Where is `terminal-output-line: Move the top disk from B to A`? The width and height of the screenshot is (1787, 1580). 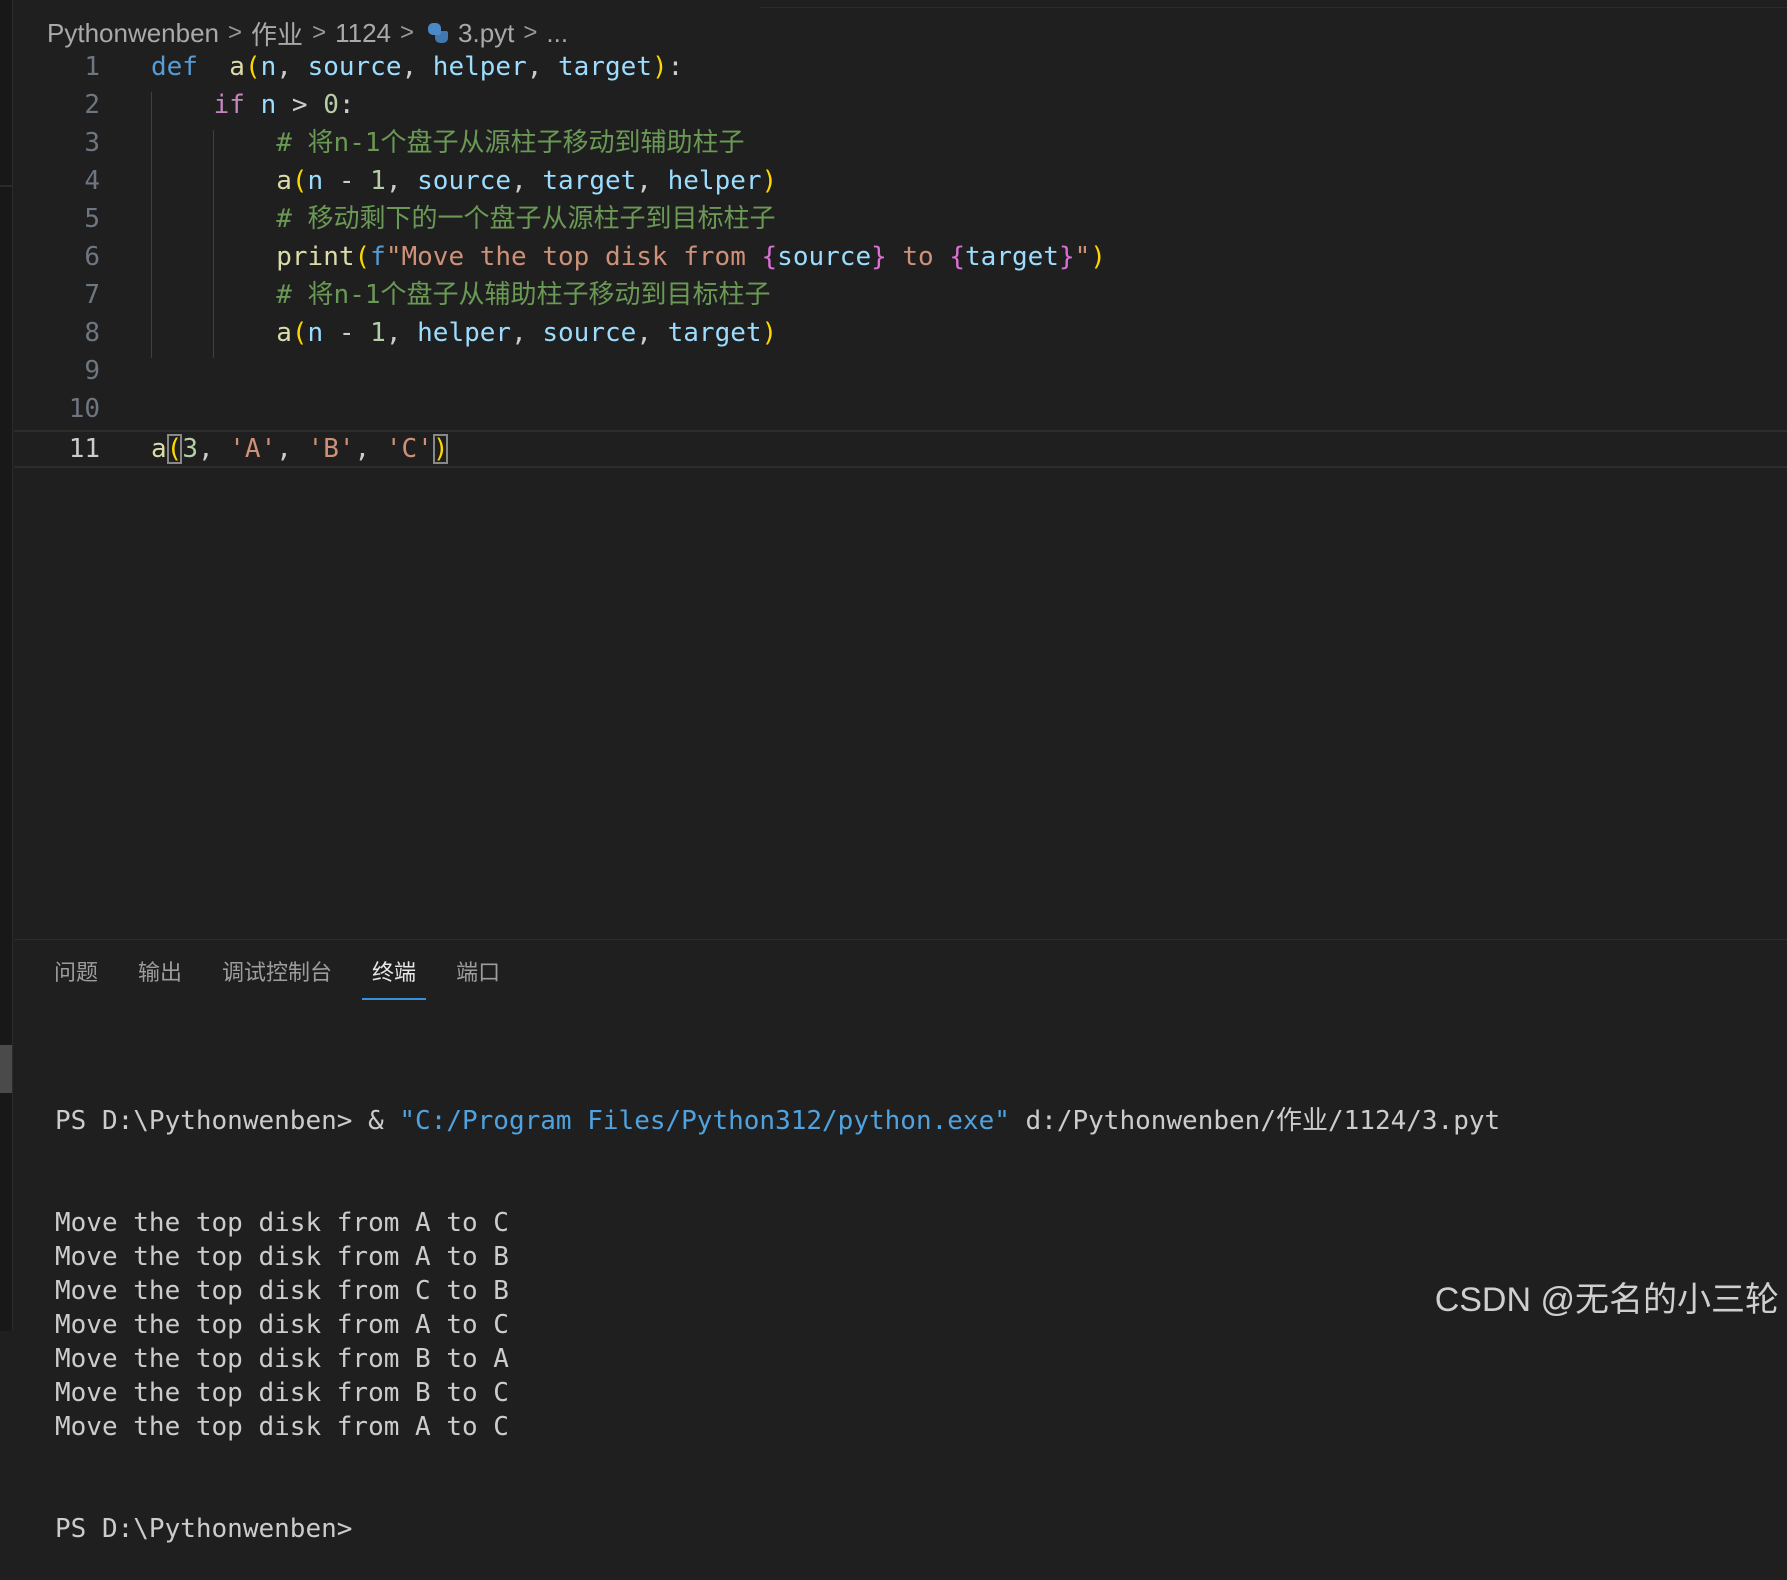 terminal-output-line: Move the top disk from B to A is located at coordinates (282, 1359).